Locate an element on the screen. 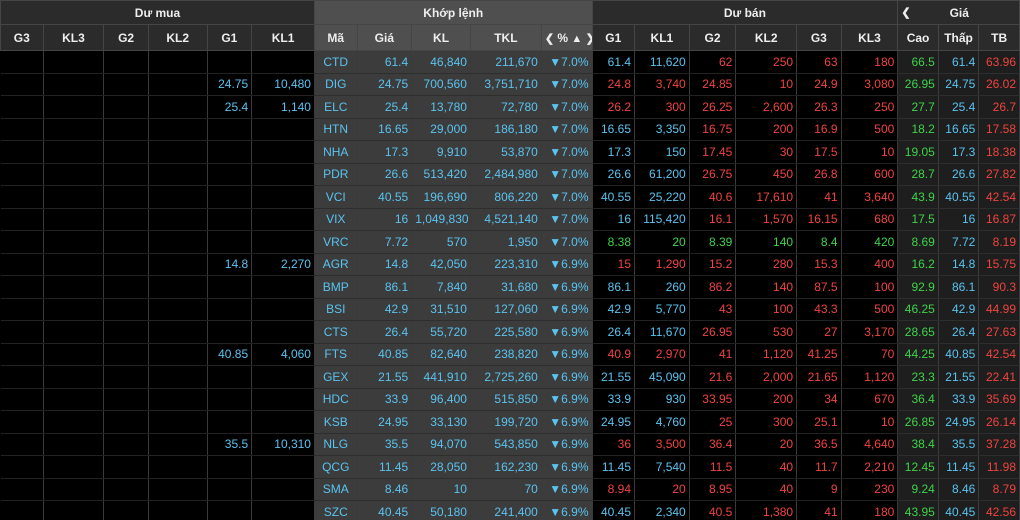  sell-kl3-cell: 500 is located at coordinates (870, 309).